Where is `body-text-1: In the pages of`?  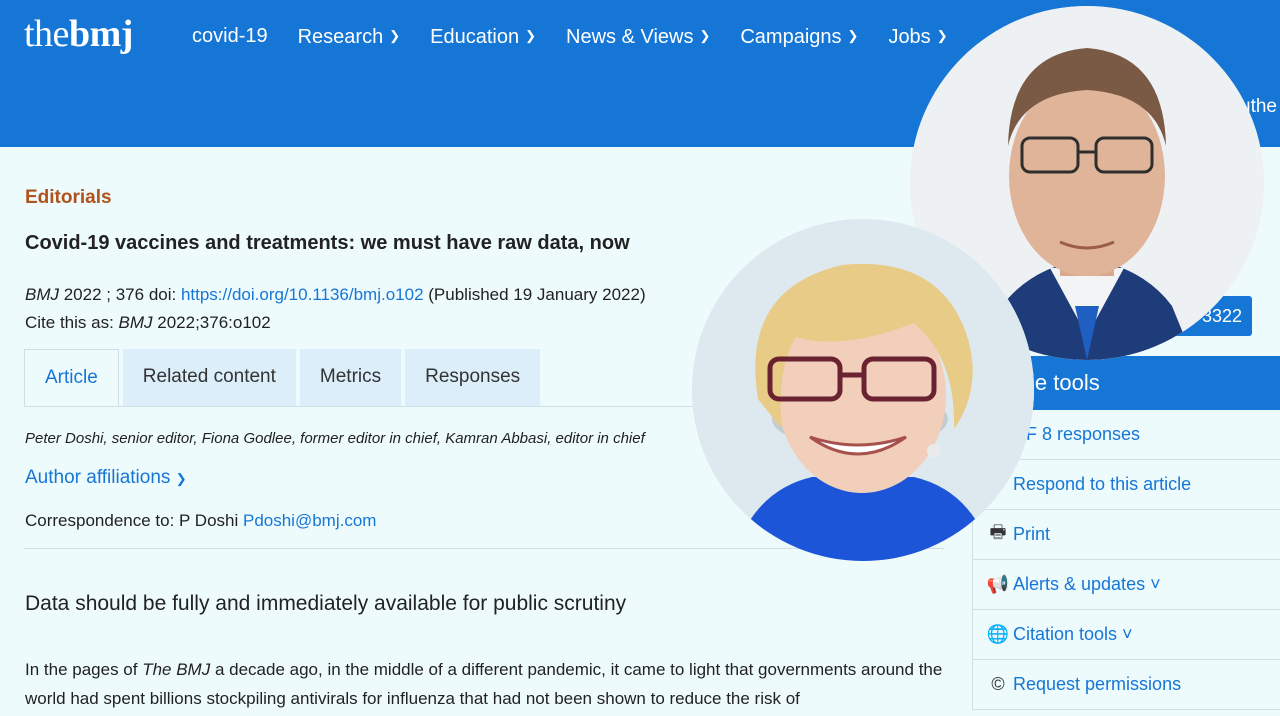
body-text-1: In the pages of is located at coordinates (84, 669).